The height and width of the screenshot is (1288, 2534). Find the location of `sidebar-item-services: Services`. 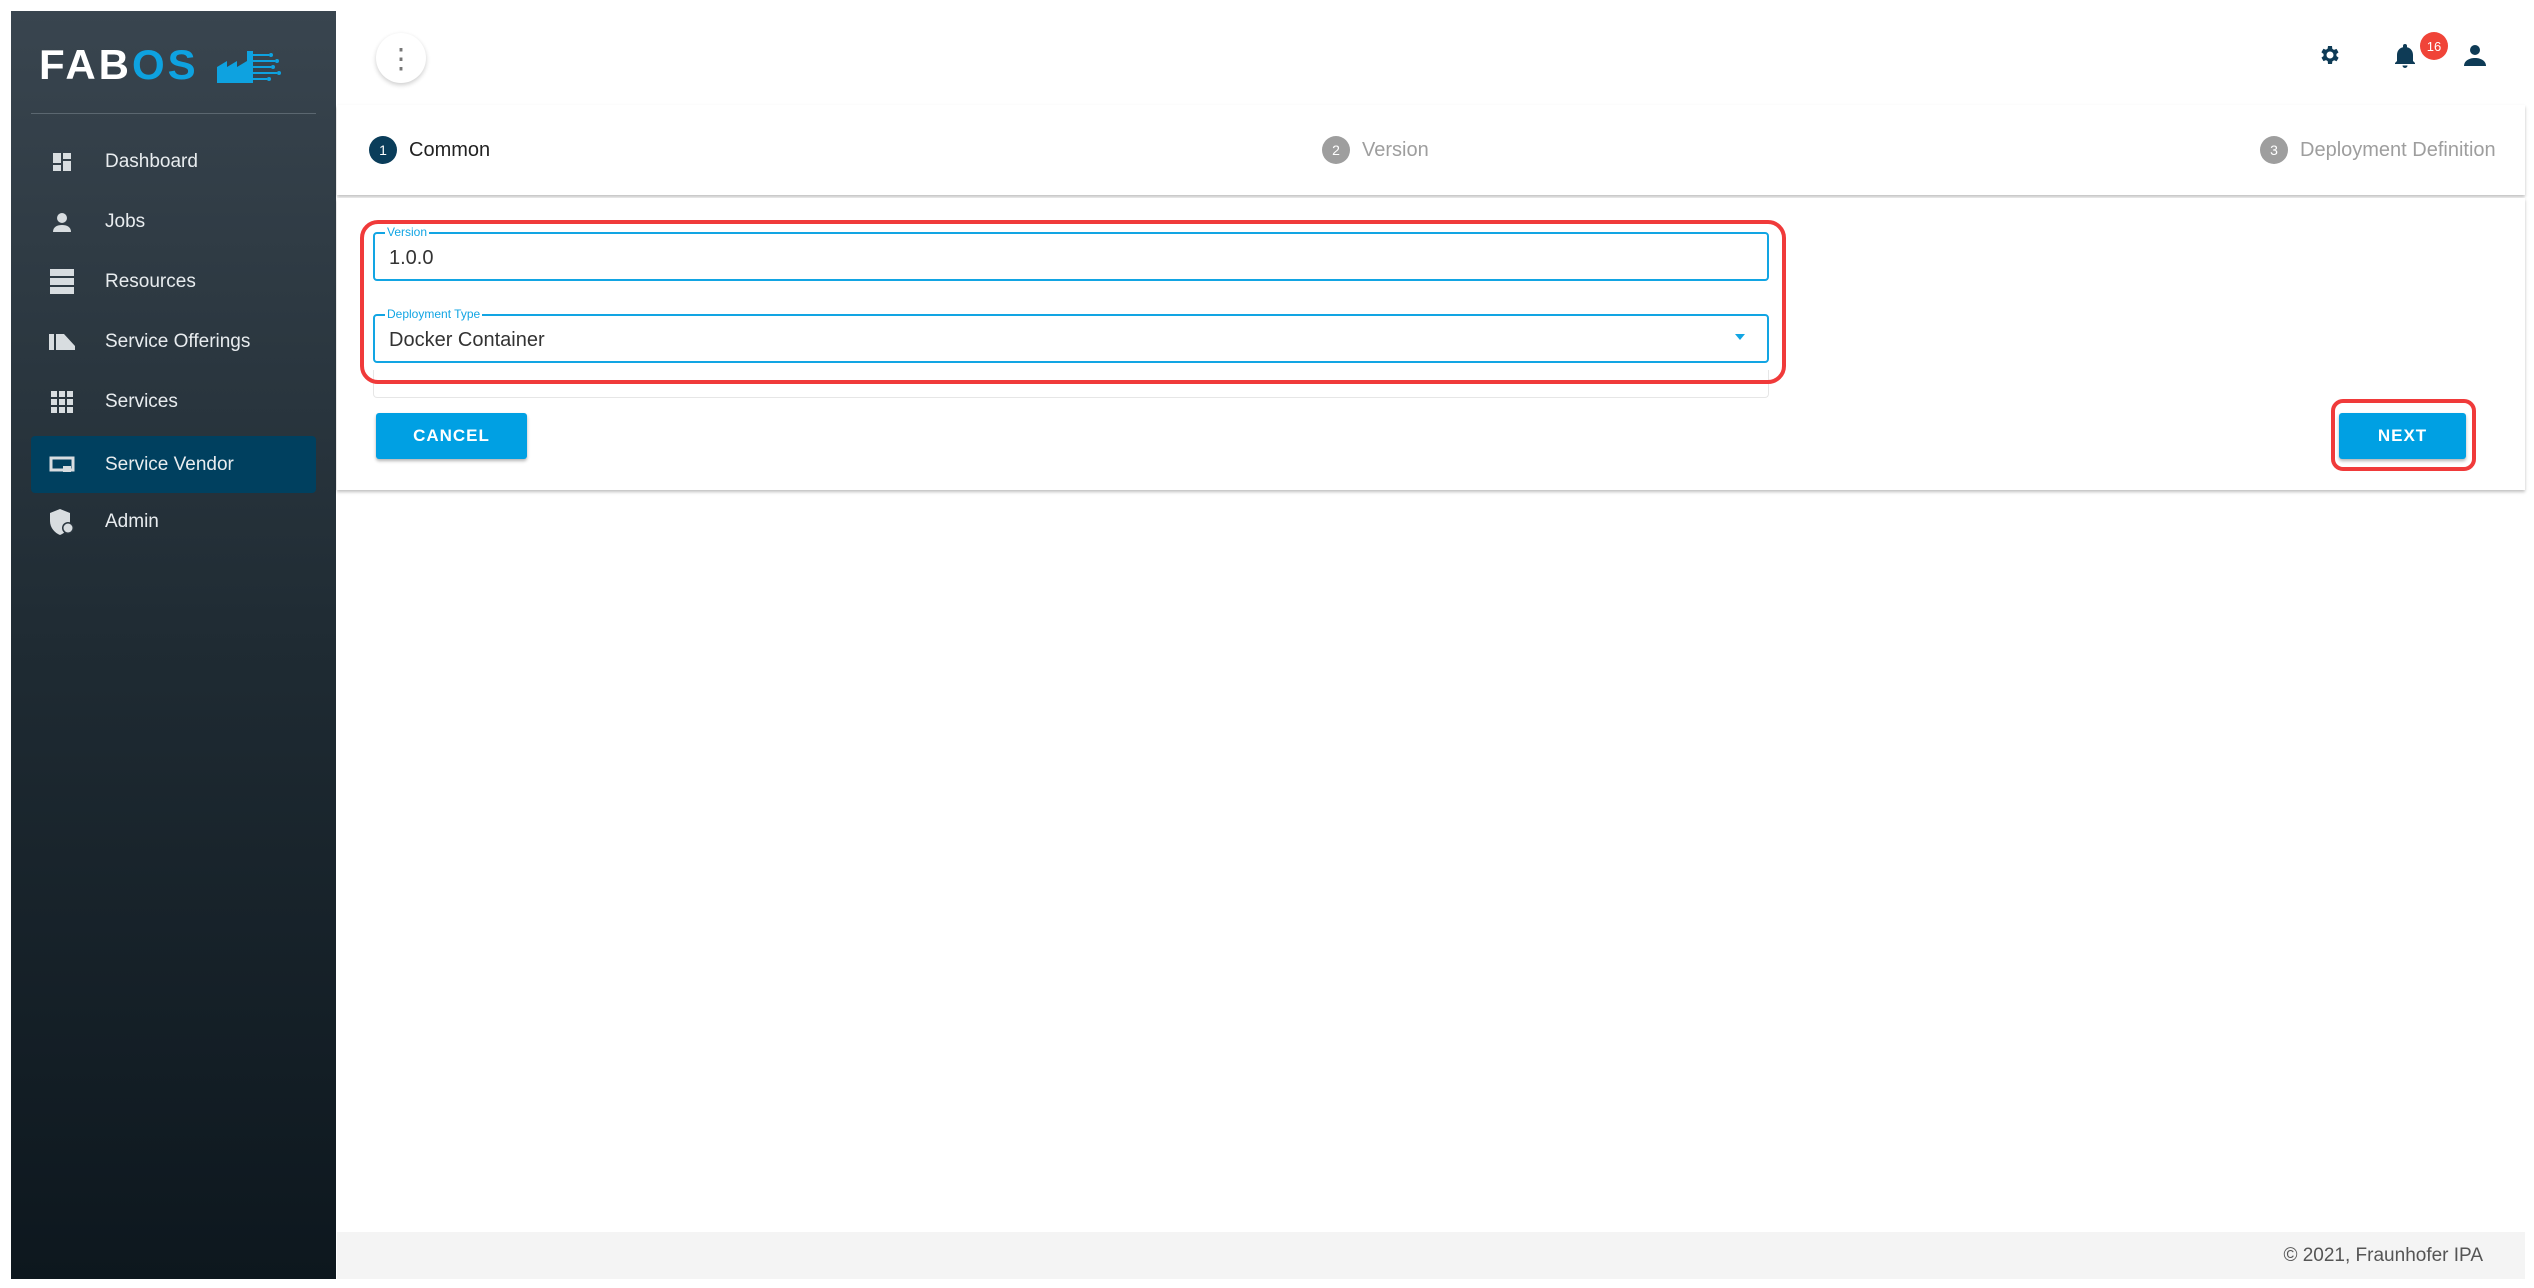

sidebar-item-services: Services is located at coordinates (173, 401).